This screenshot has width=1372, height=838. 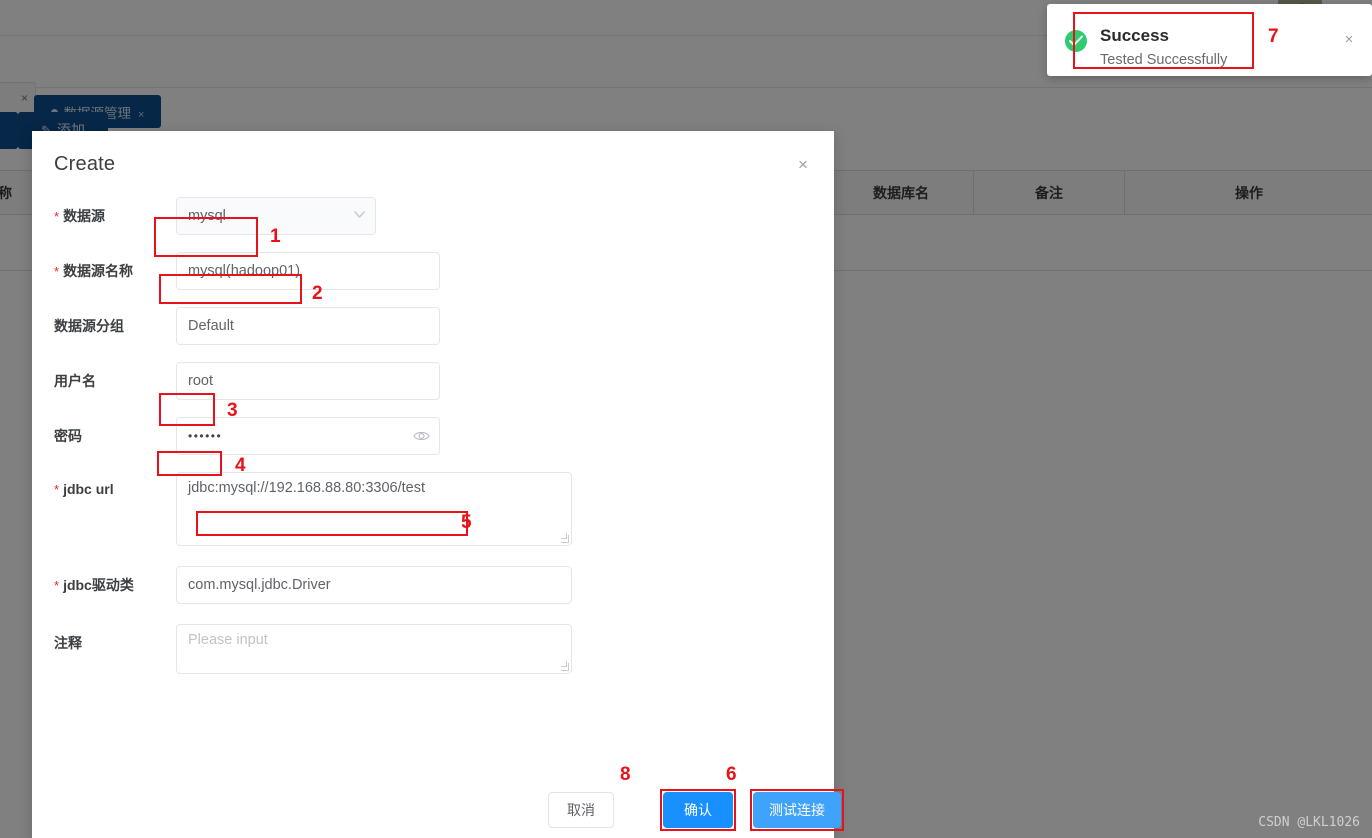 I want to click on jdbc-url-textarea: jdbc:mysql://192.168.88.80:3306/test, so click(x=374, y=509).